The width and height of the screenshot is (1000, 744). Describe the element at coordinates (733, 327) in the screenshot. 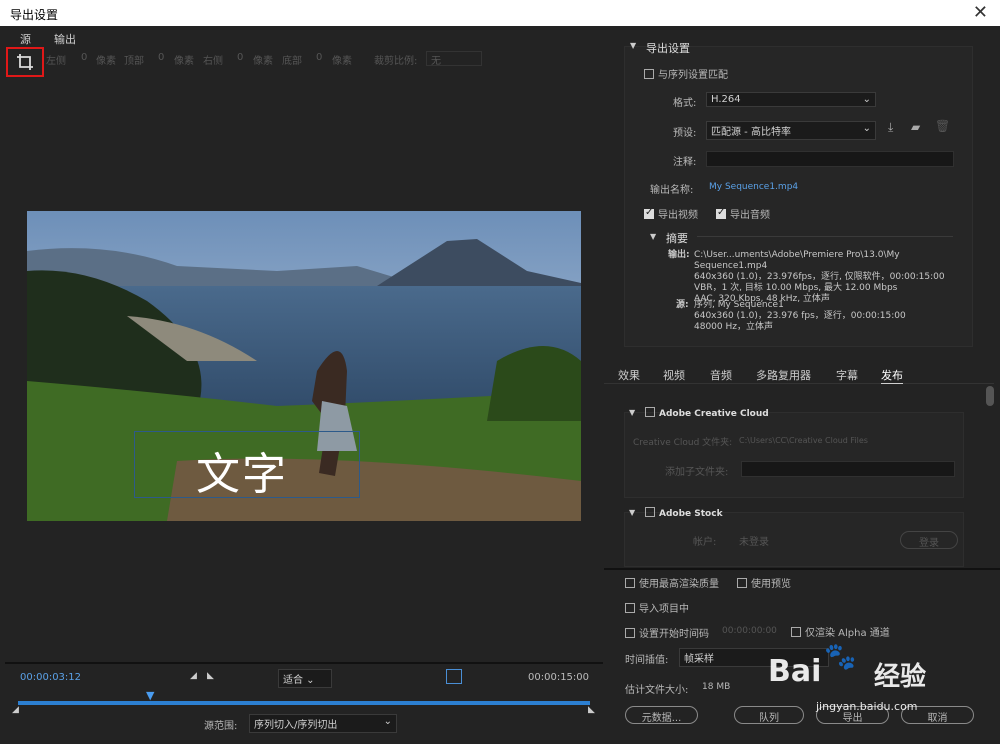

I see `summary-source-line: 48000 Hz，立体声` at that location.